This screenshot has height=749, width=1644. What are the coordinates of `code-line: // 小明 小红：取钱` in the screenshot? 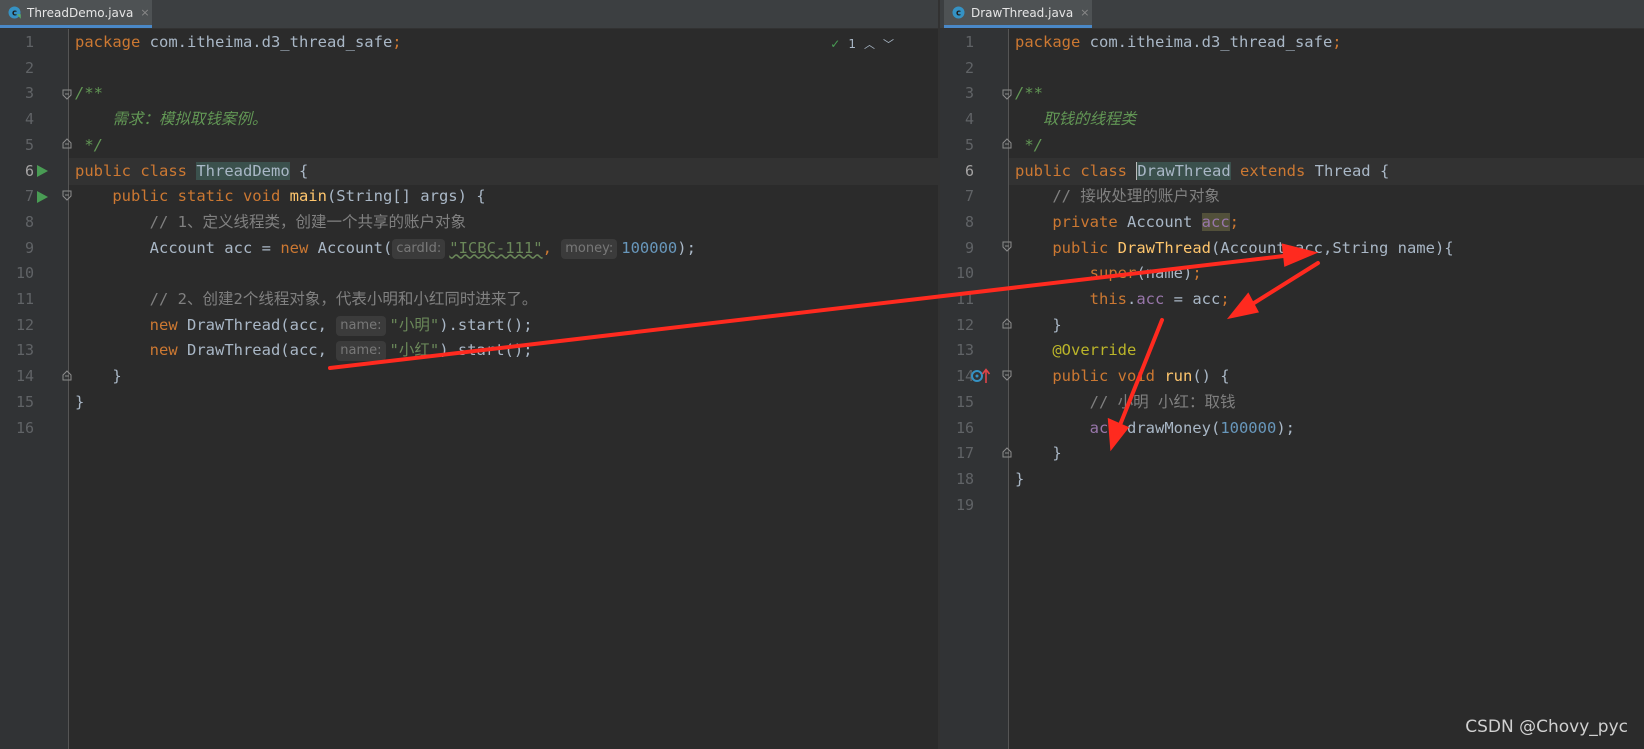 It's located at (1162, 401).